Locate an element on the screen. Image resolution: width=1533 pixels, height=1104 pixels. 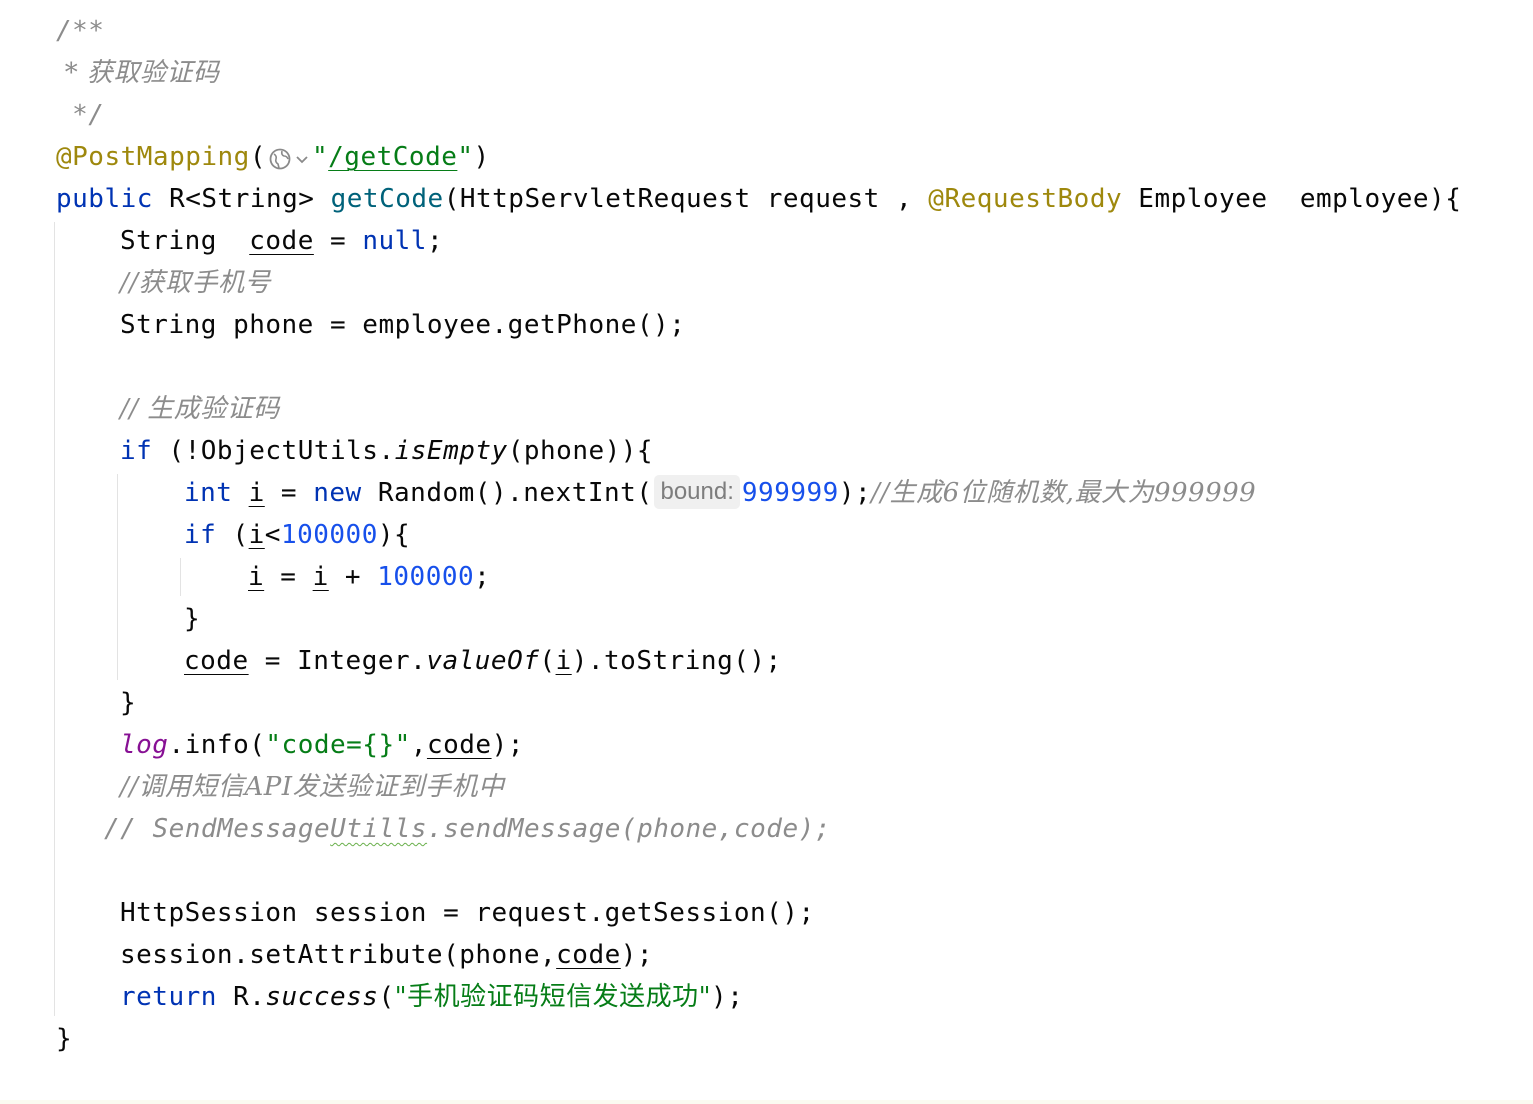
code-token: , is located at coordinates (418, 745).